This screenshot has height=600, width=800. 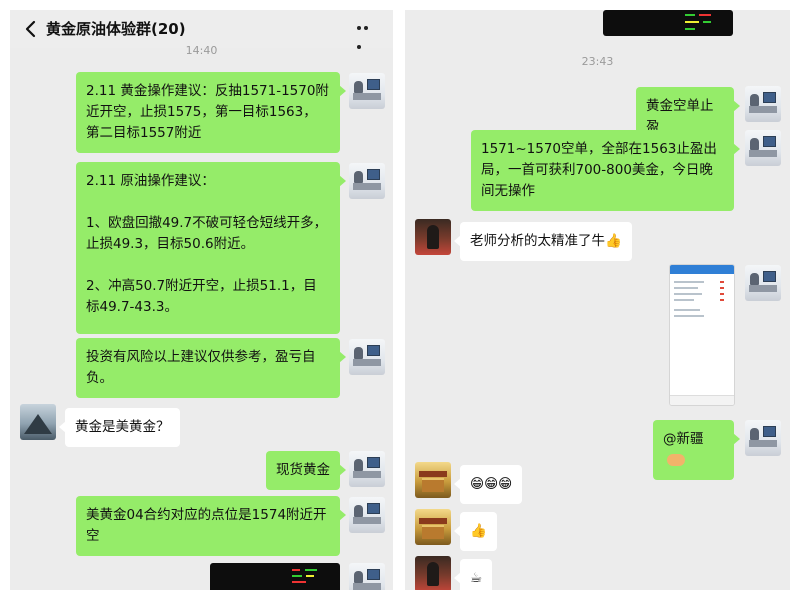 What do you see at coordinates (676, 460) in the screenshot?
I see `handshake-icon` at bounding box center [676, 460].